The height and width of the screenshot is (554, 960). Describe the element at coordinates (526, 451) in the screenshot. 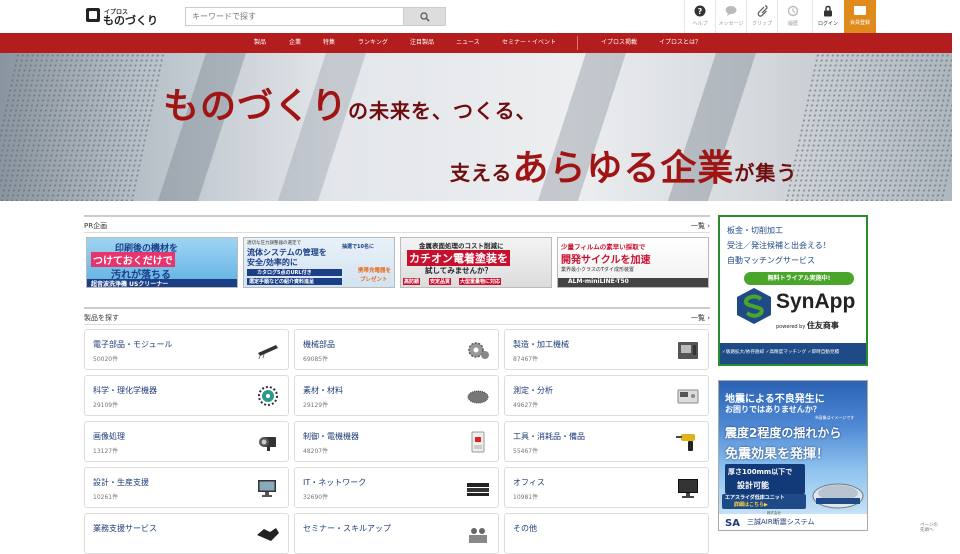

I see `category-count: 55467件` at that location.